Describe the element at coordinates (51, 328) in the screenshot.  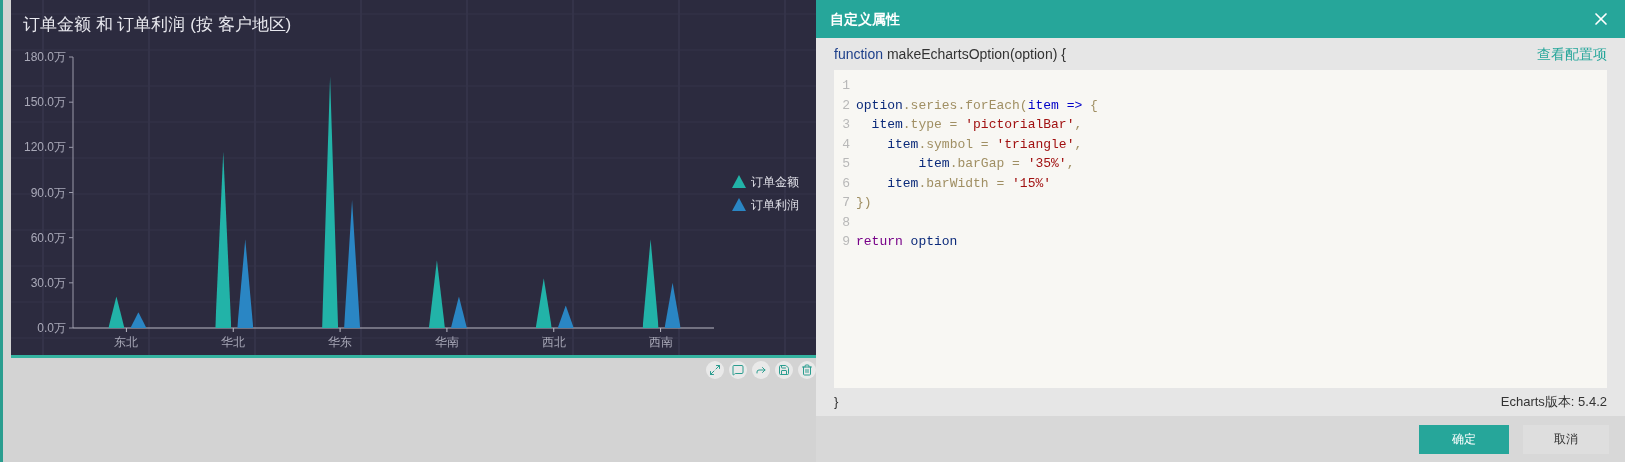
I see `y-axis-label: 0.0万` at that location.